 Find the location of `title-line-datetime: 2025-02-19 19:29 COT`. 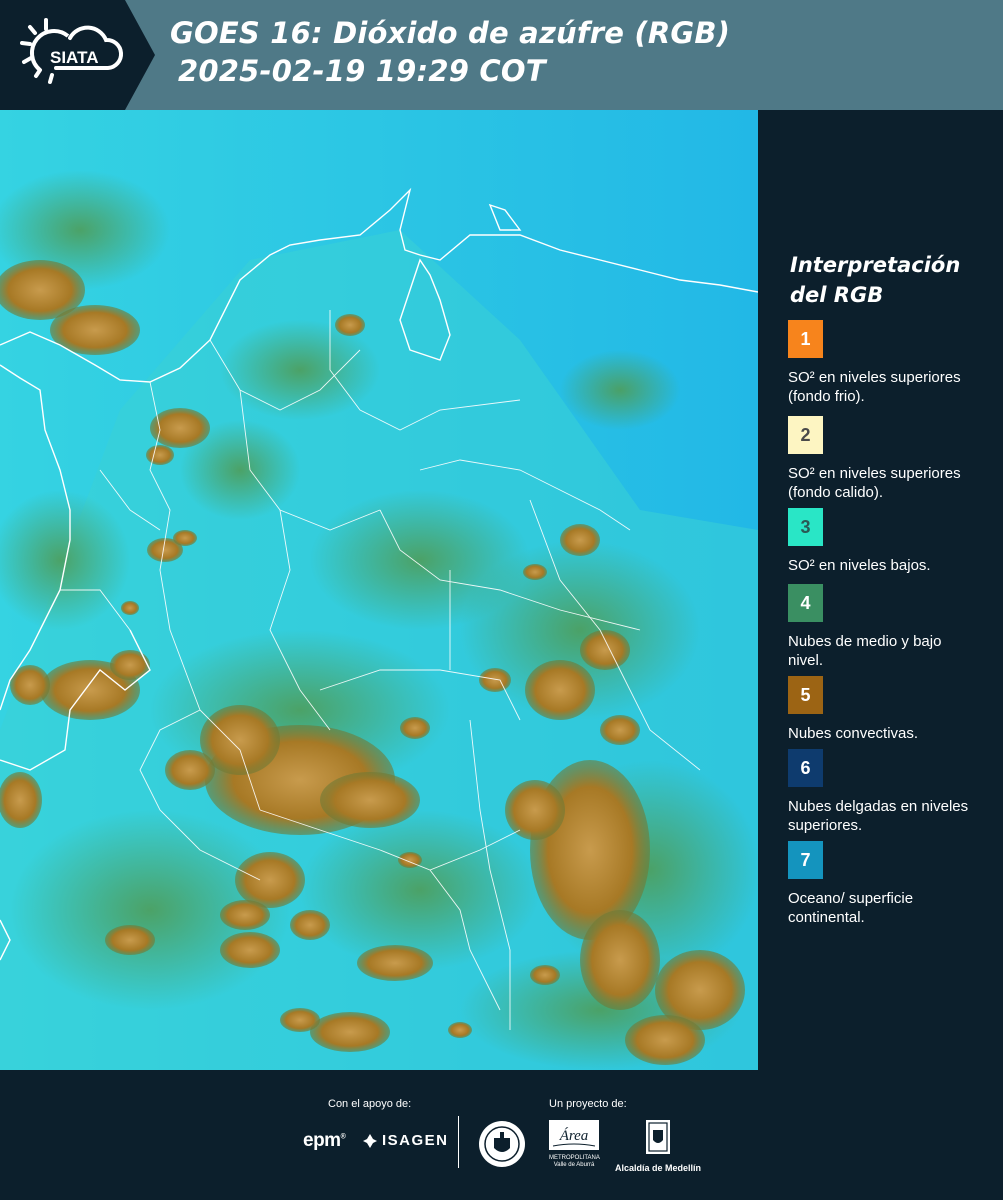

title-line-datetime: 2025-02-19 19:29 COT is located at coordinates (362, 71).